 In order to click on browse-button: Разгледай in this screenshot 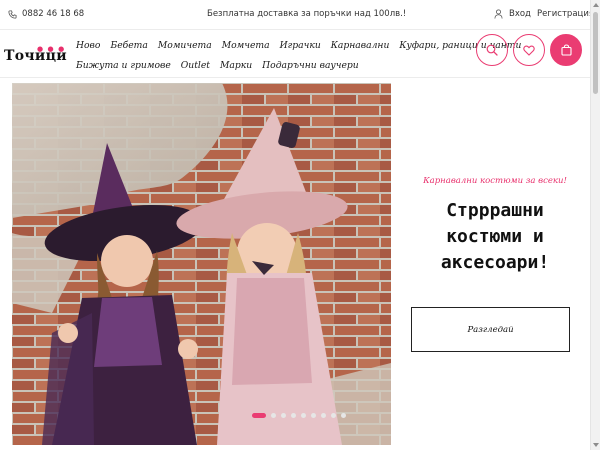, I will do `click(490, 329)`.